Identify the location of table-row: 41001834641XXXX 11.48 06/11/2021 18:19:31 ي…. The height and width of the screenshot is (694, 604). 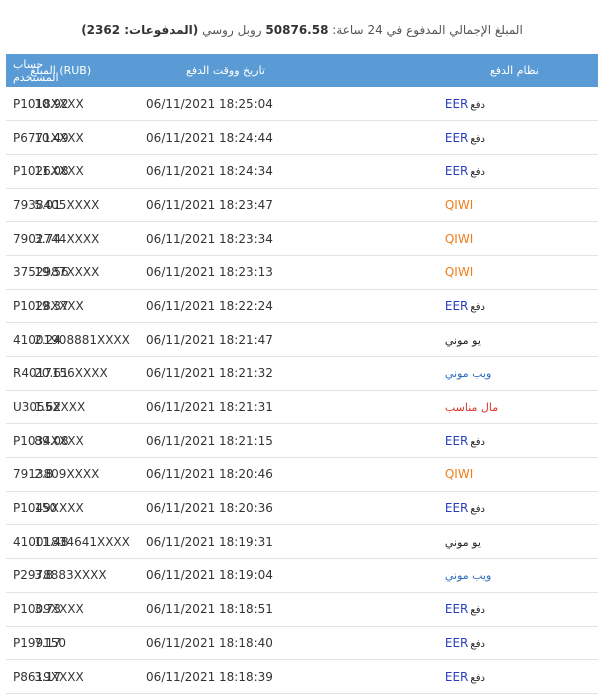
(302, 542).